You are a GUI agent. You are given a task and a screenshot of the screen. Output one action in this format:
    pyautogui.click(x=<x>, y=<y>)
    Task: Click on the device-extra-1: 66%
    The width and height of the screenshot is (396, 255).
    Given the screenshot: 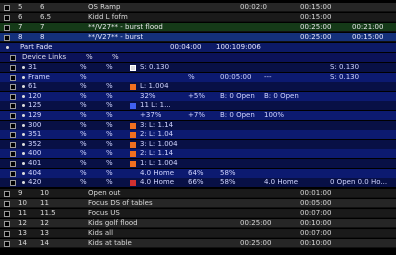 What is the action you would take?
    pyautogui.click(x=196, y=182)
    